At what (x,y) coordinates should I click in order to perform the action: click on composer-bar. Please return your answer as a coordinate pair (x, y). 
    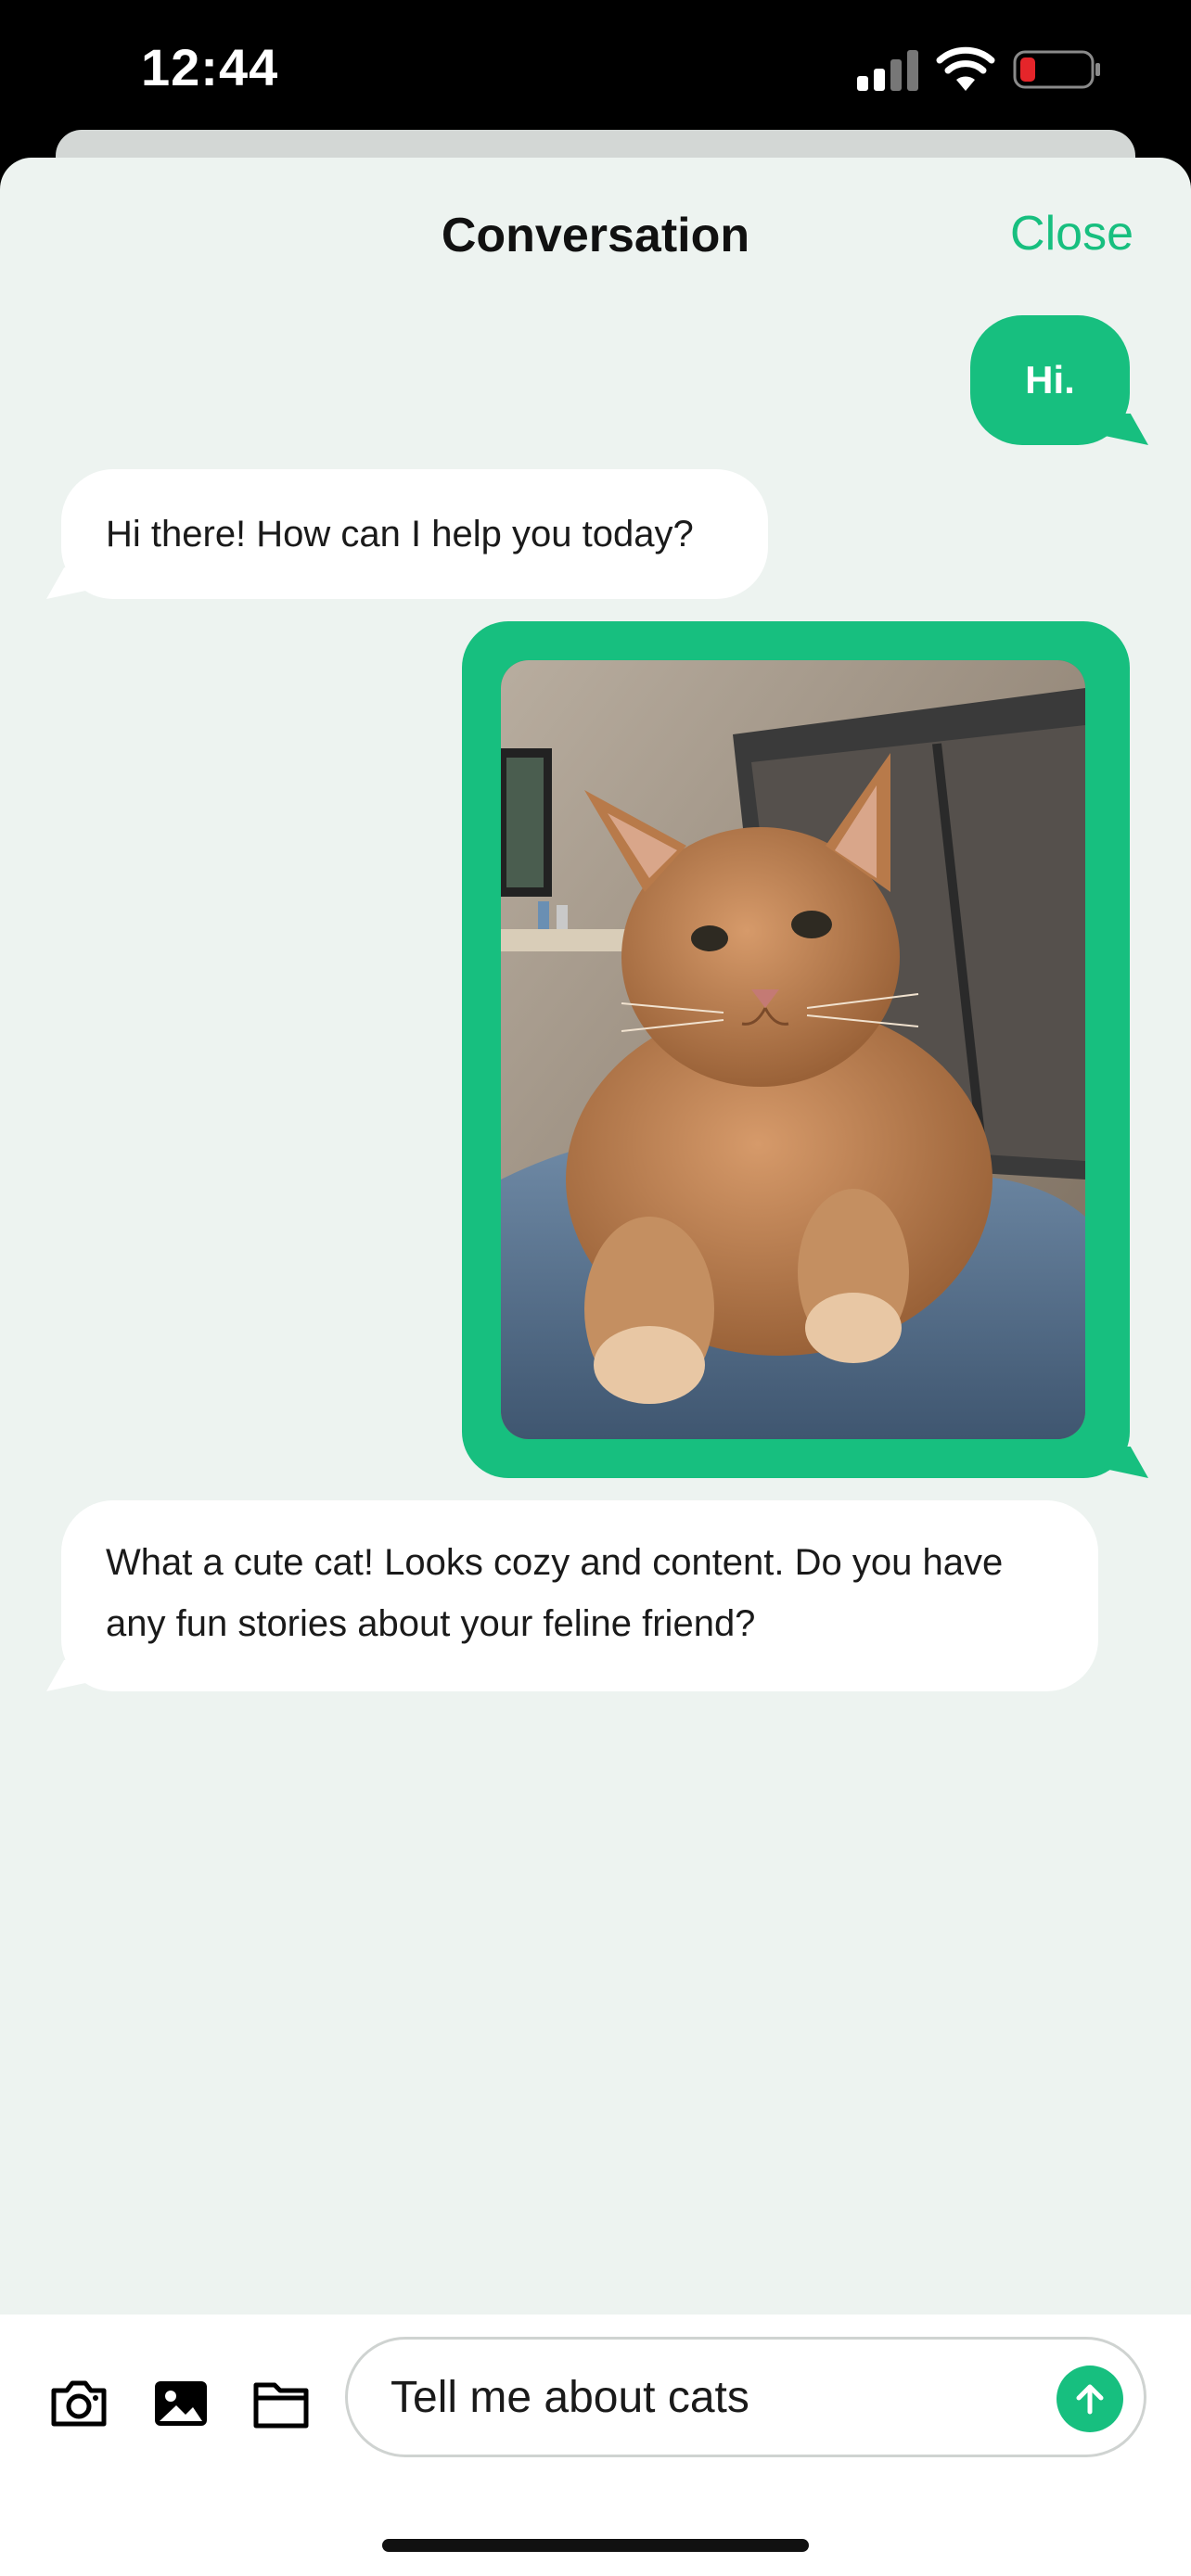
    Looking at the image, I should click on (595, 2446).